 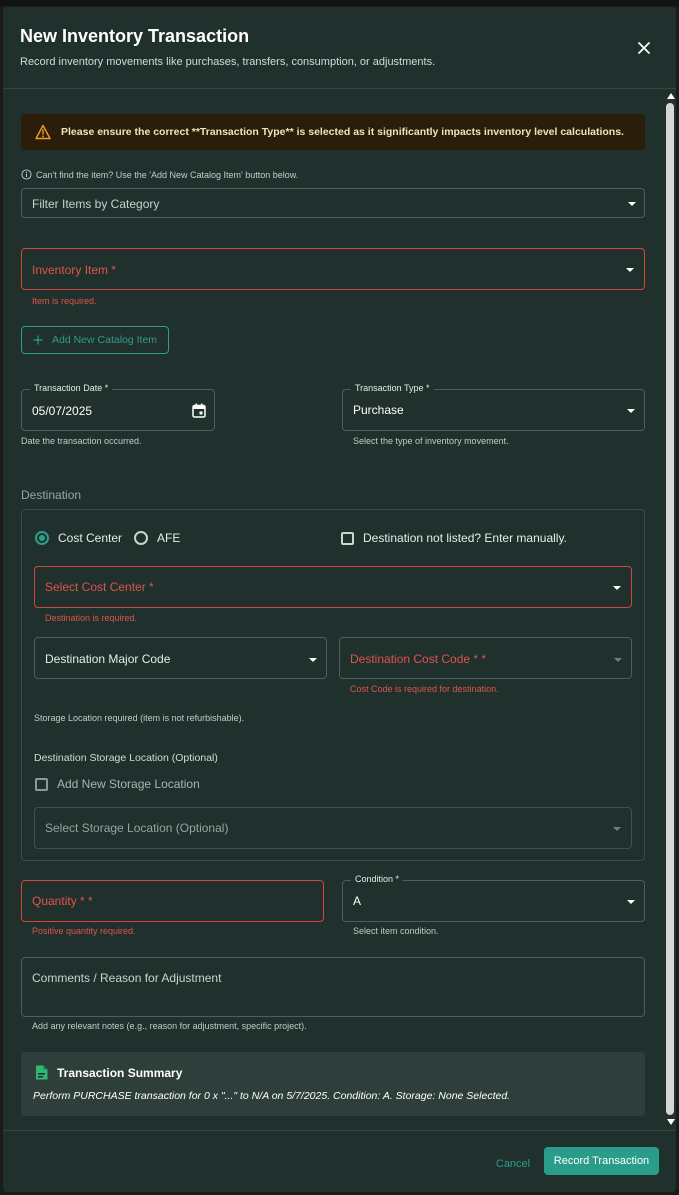 I want to click on close-icon, so click(x=644, y=48).